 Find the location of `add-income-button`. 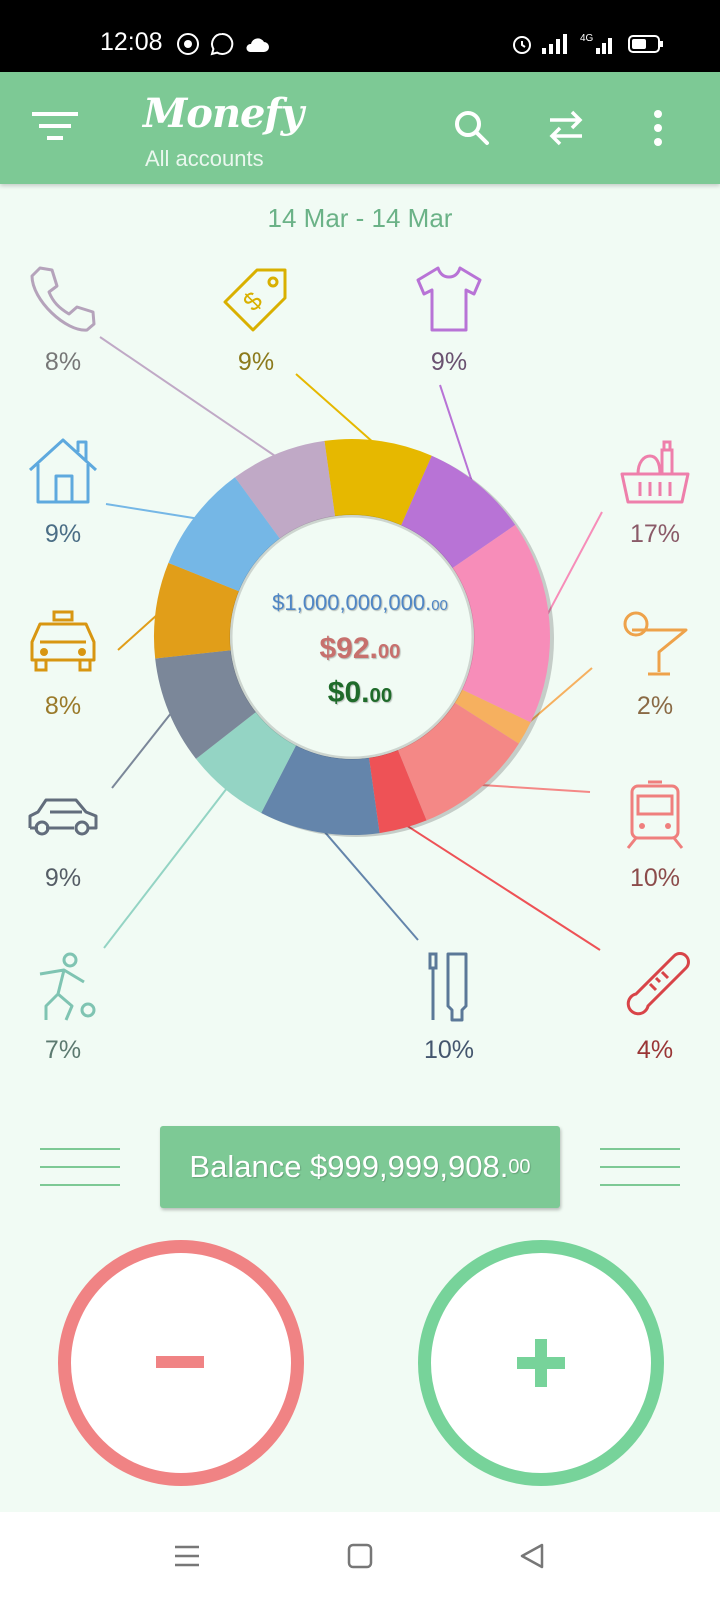

add-income-button is located at coordinates (541, 1363).